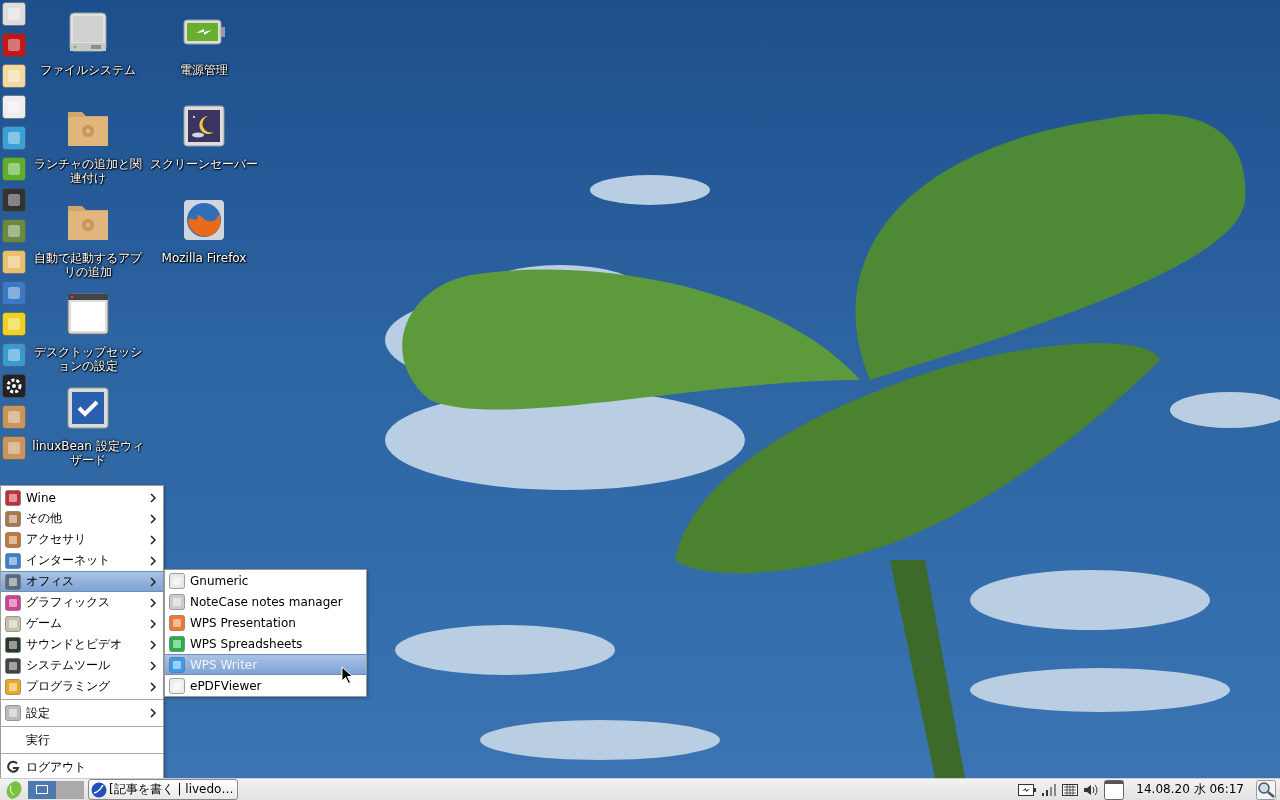 This screenshot has height=800, width=1280. I want to click on keyboard-icon, so click(1070, 789).